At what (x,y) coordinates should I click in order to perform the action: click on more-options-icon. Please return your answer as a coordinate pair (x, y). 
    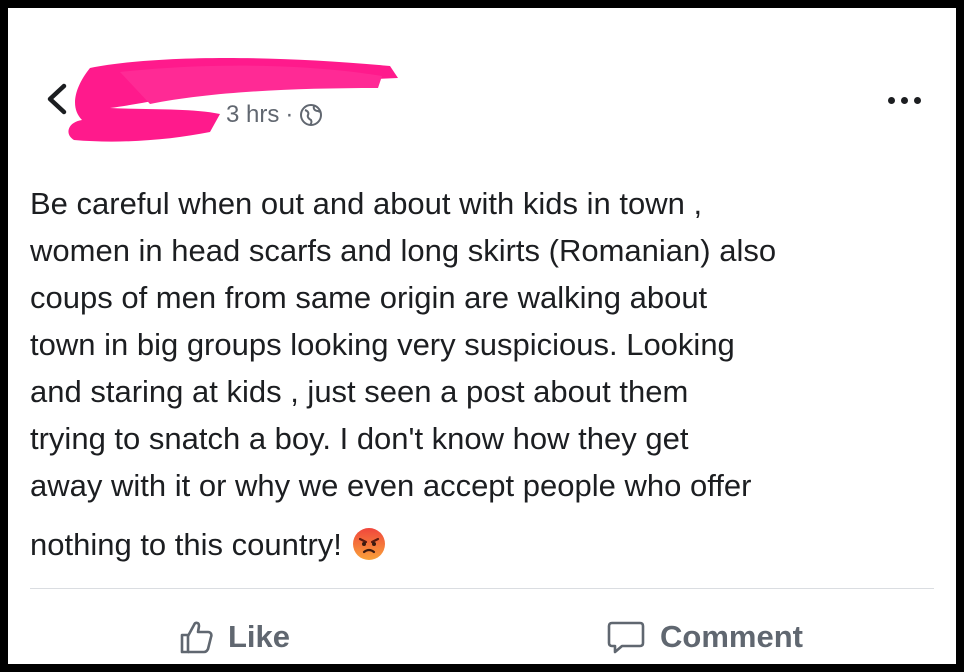
    Looking at the image, I should click on (906, 100).